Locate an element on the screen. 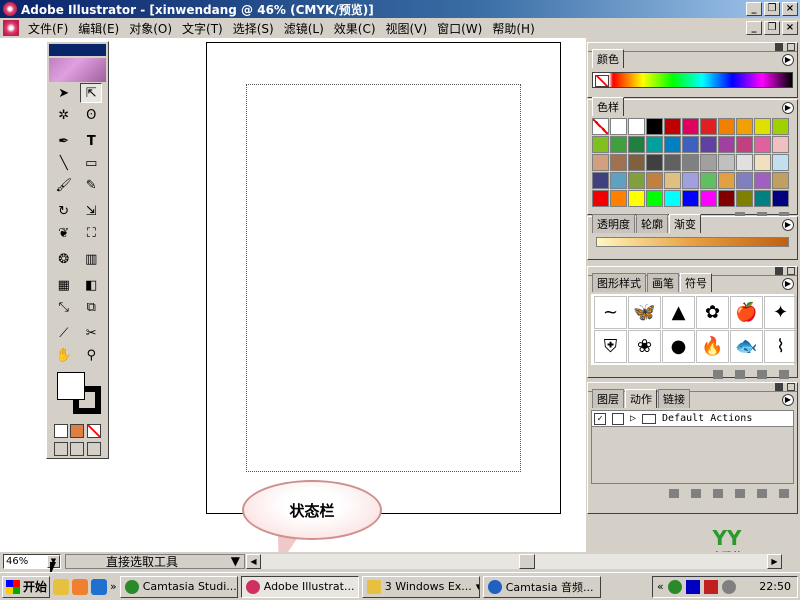 This screenshot has width=800, height=600. color-mode-icon is located at coordinates (61, 431).